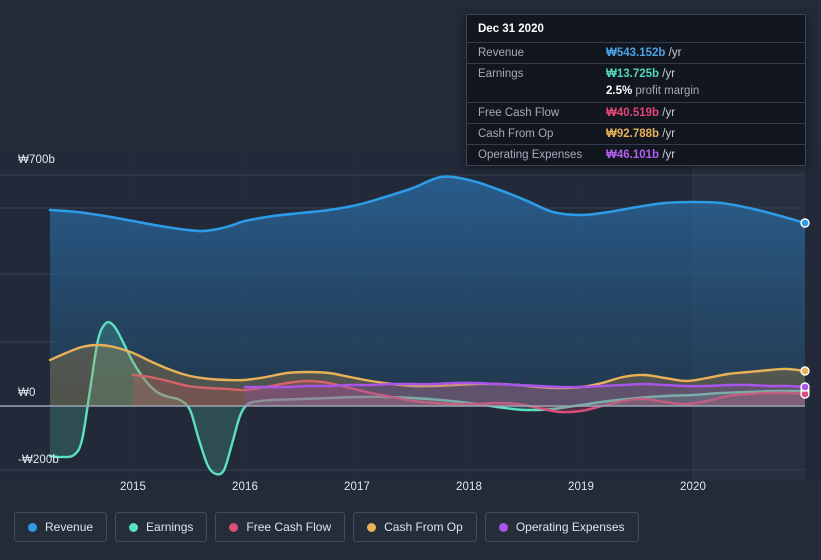  I want to click on tooltip-row-label: Operating Expenses, so click(530, 155).